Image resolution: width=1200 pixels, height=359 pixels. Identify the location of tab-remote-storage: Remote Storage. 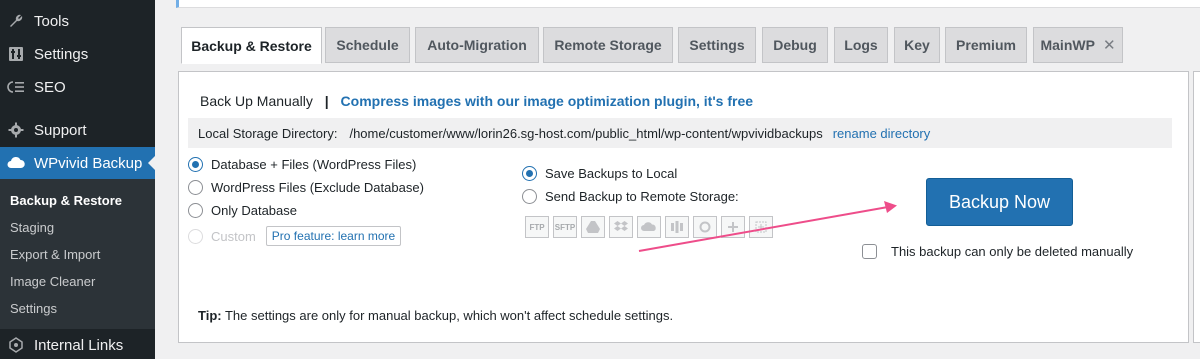
(608, 45).